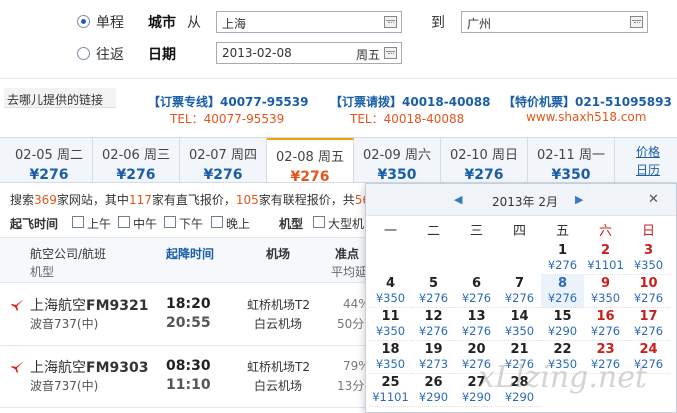  Describe the element at coordinates (397, 160) in the screenshot. I see `date-tab: 02-09 周六 ¥350` at that location.